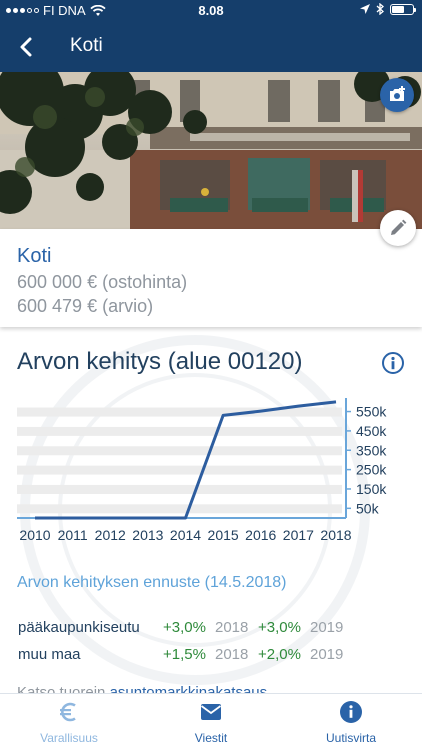 The image size is (422, 750). Describe the element at coordinates (380, 9) in the screenshot. I see `bluetooth-icon` at that location.